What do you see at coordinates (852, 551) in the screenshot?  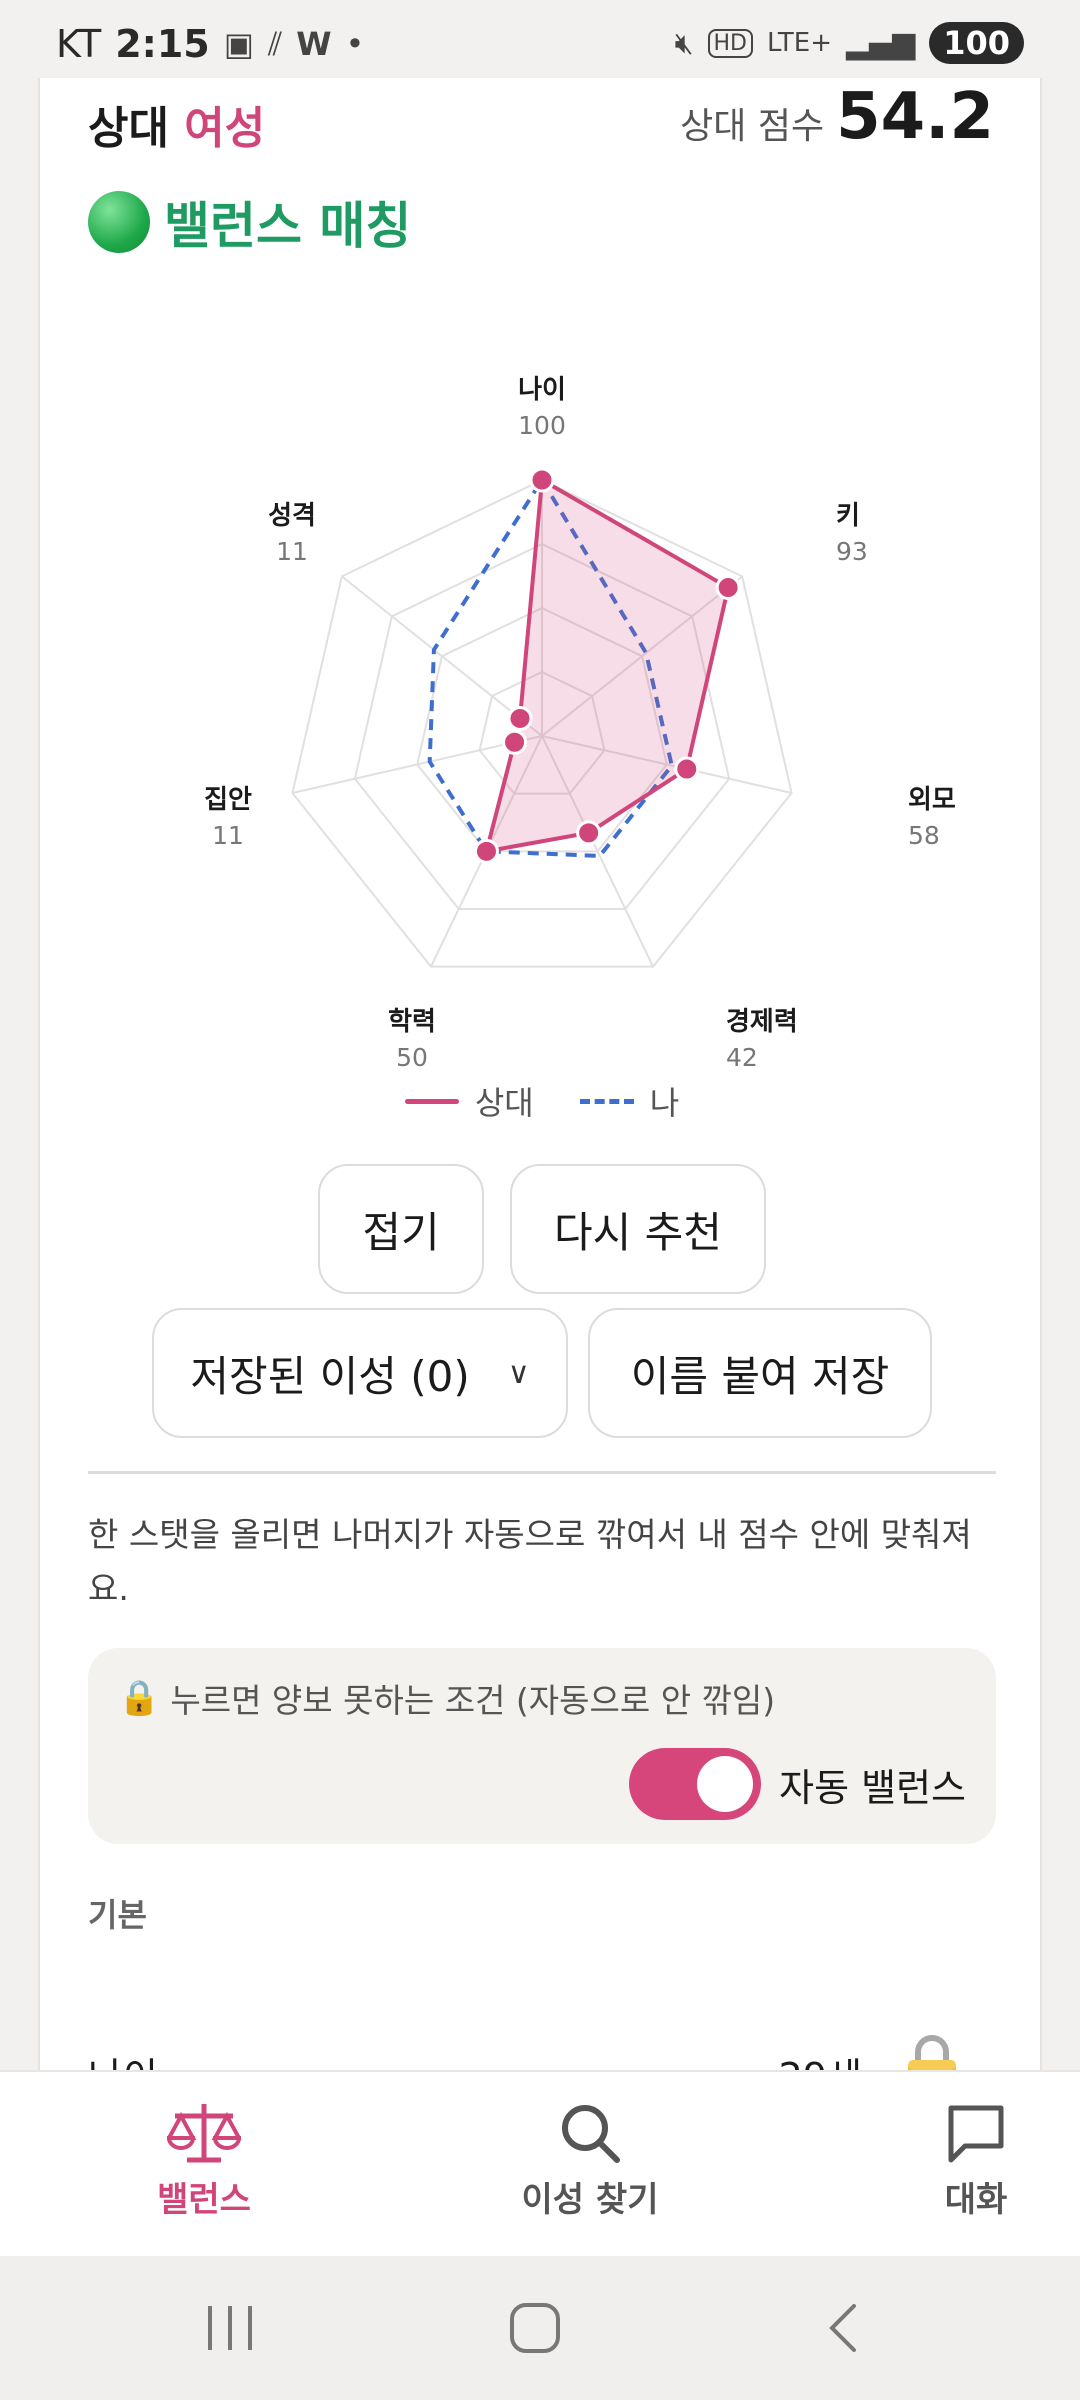 I see `axis-value-1: 93` at bounding box center [852, 551].